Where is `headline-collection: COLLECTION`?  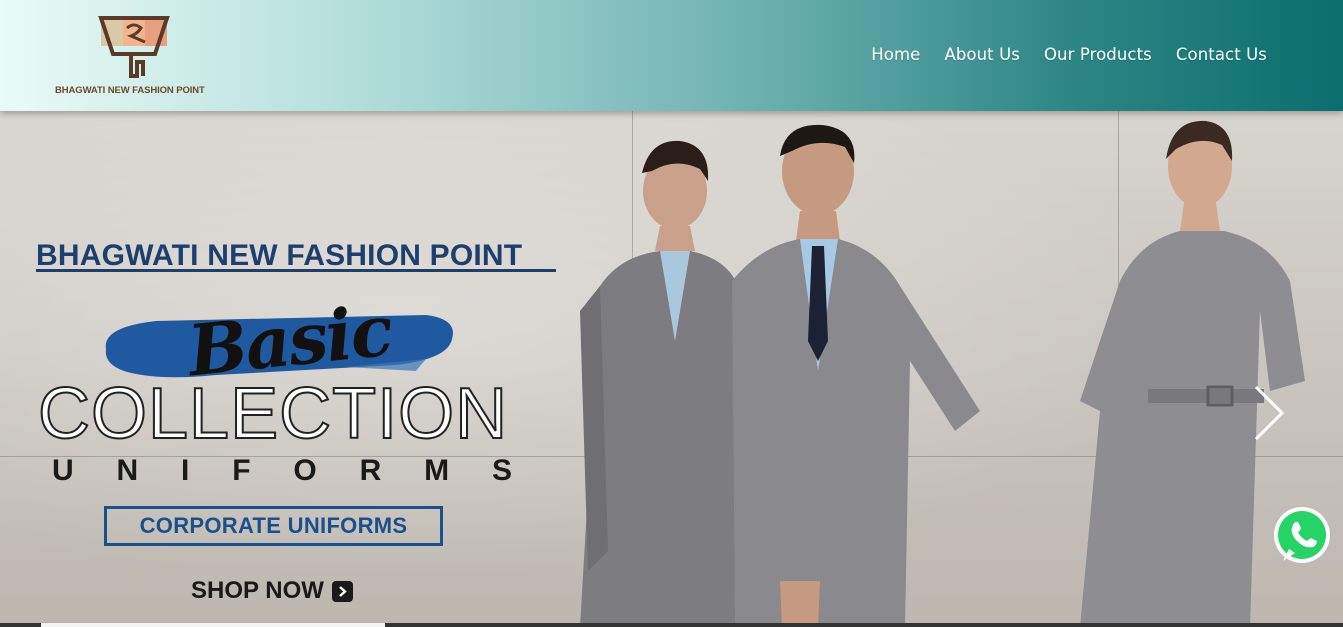 headline-collection: COLLECTION is located at coordinates (273, 414).